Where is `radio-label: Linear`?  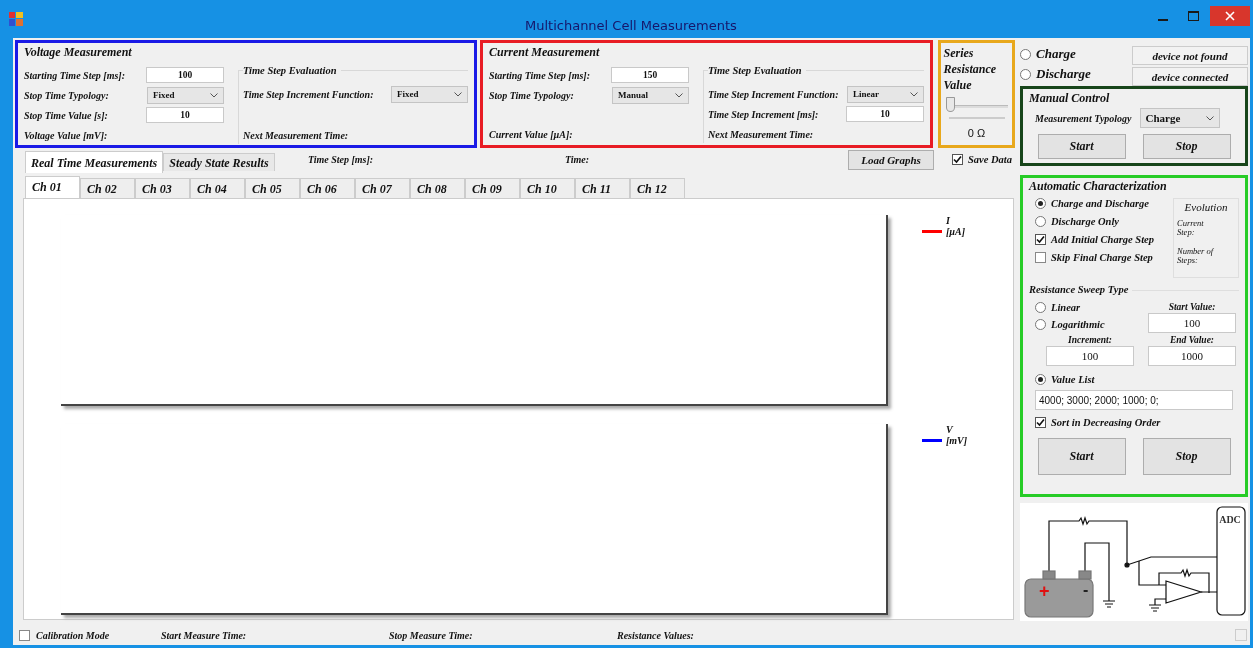 radio-label: Linear is located at coordinates (1066, 307).